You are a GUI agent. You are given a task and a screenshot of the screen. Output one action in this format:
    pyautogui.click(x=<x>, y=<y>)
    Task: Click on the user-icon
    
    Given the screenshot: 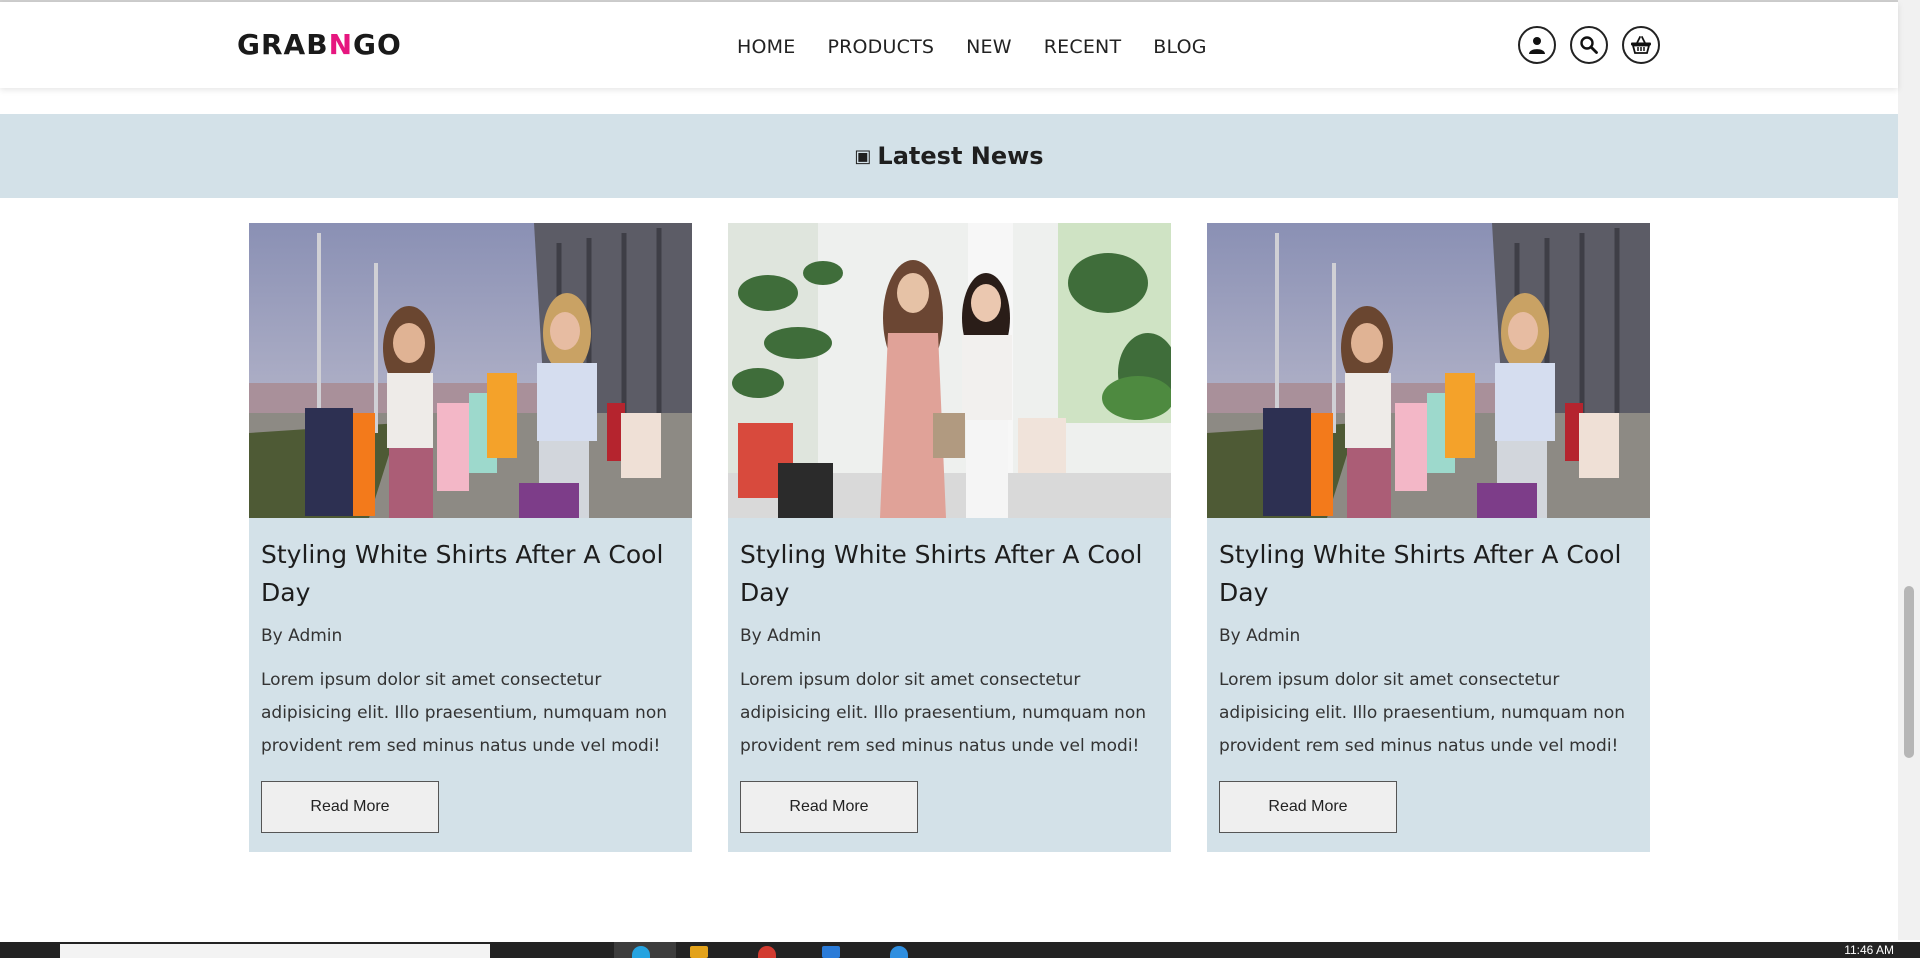 What is the action you would take?
    pyautogui.click(x=1537, y=45)
    